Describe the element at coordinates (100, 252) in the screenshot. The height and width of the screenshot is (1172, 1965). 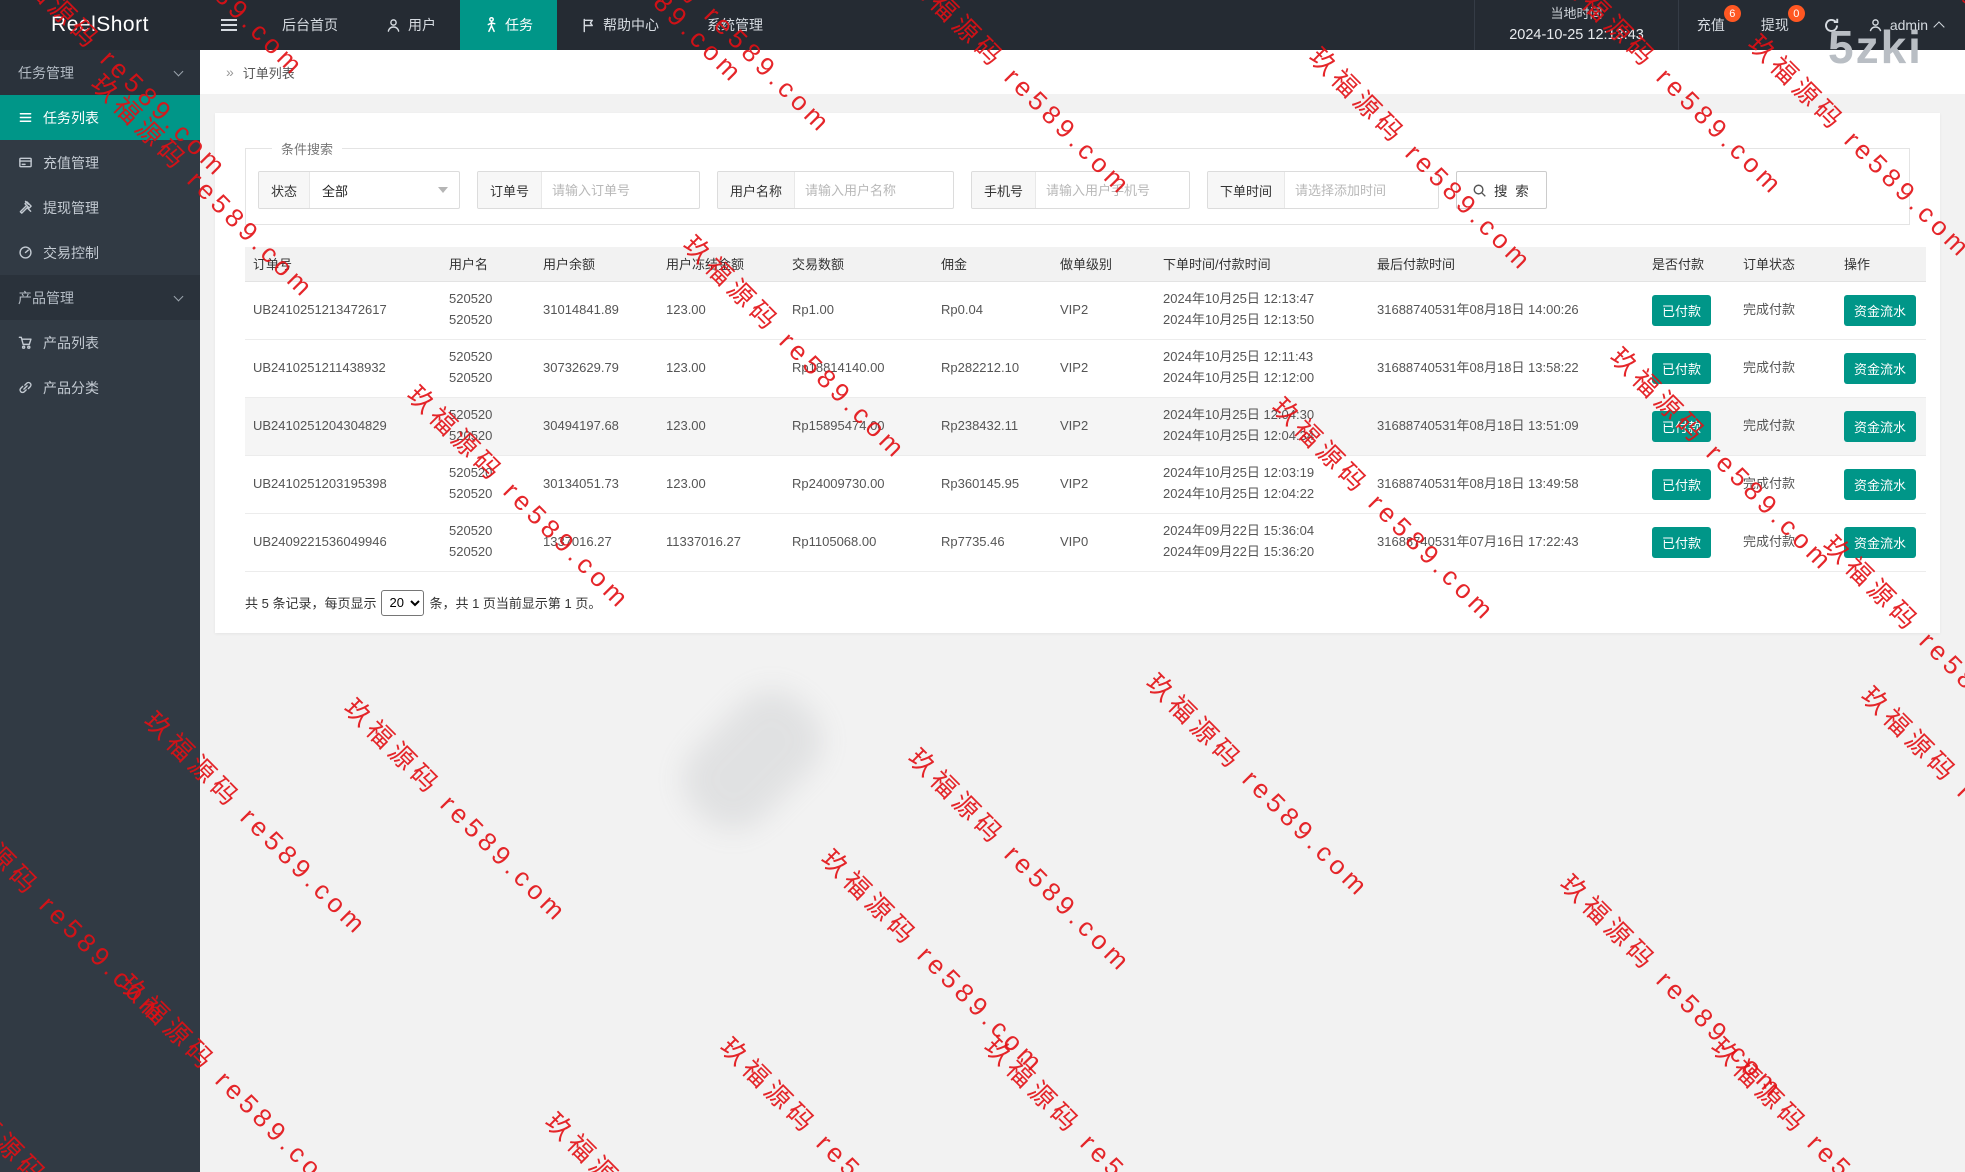
I see `sidebar-item-交易控制: 交易控制` at that location.